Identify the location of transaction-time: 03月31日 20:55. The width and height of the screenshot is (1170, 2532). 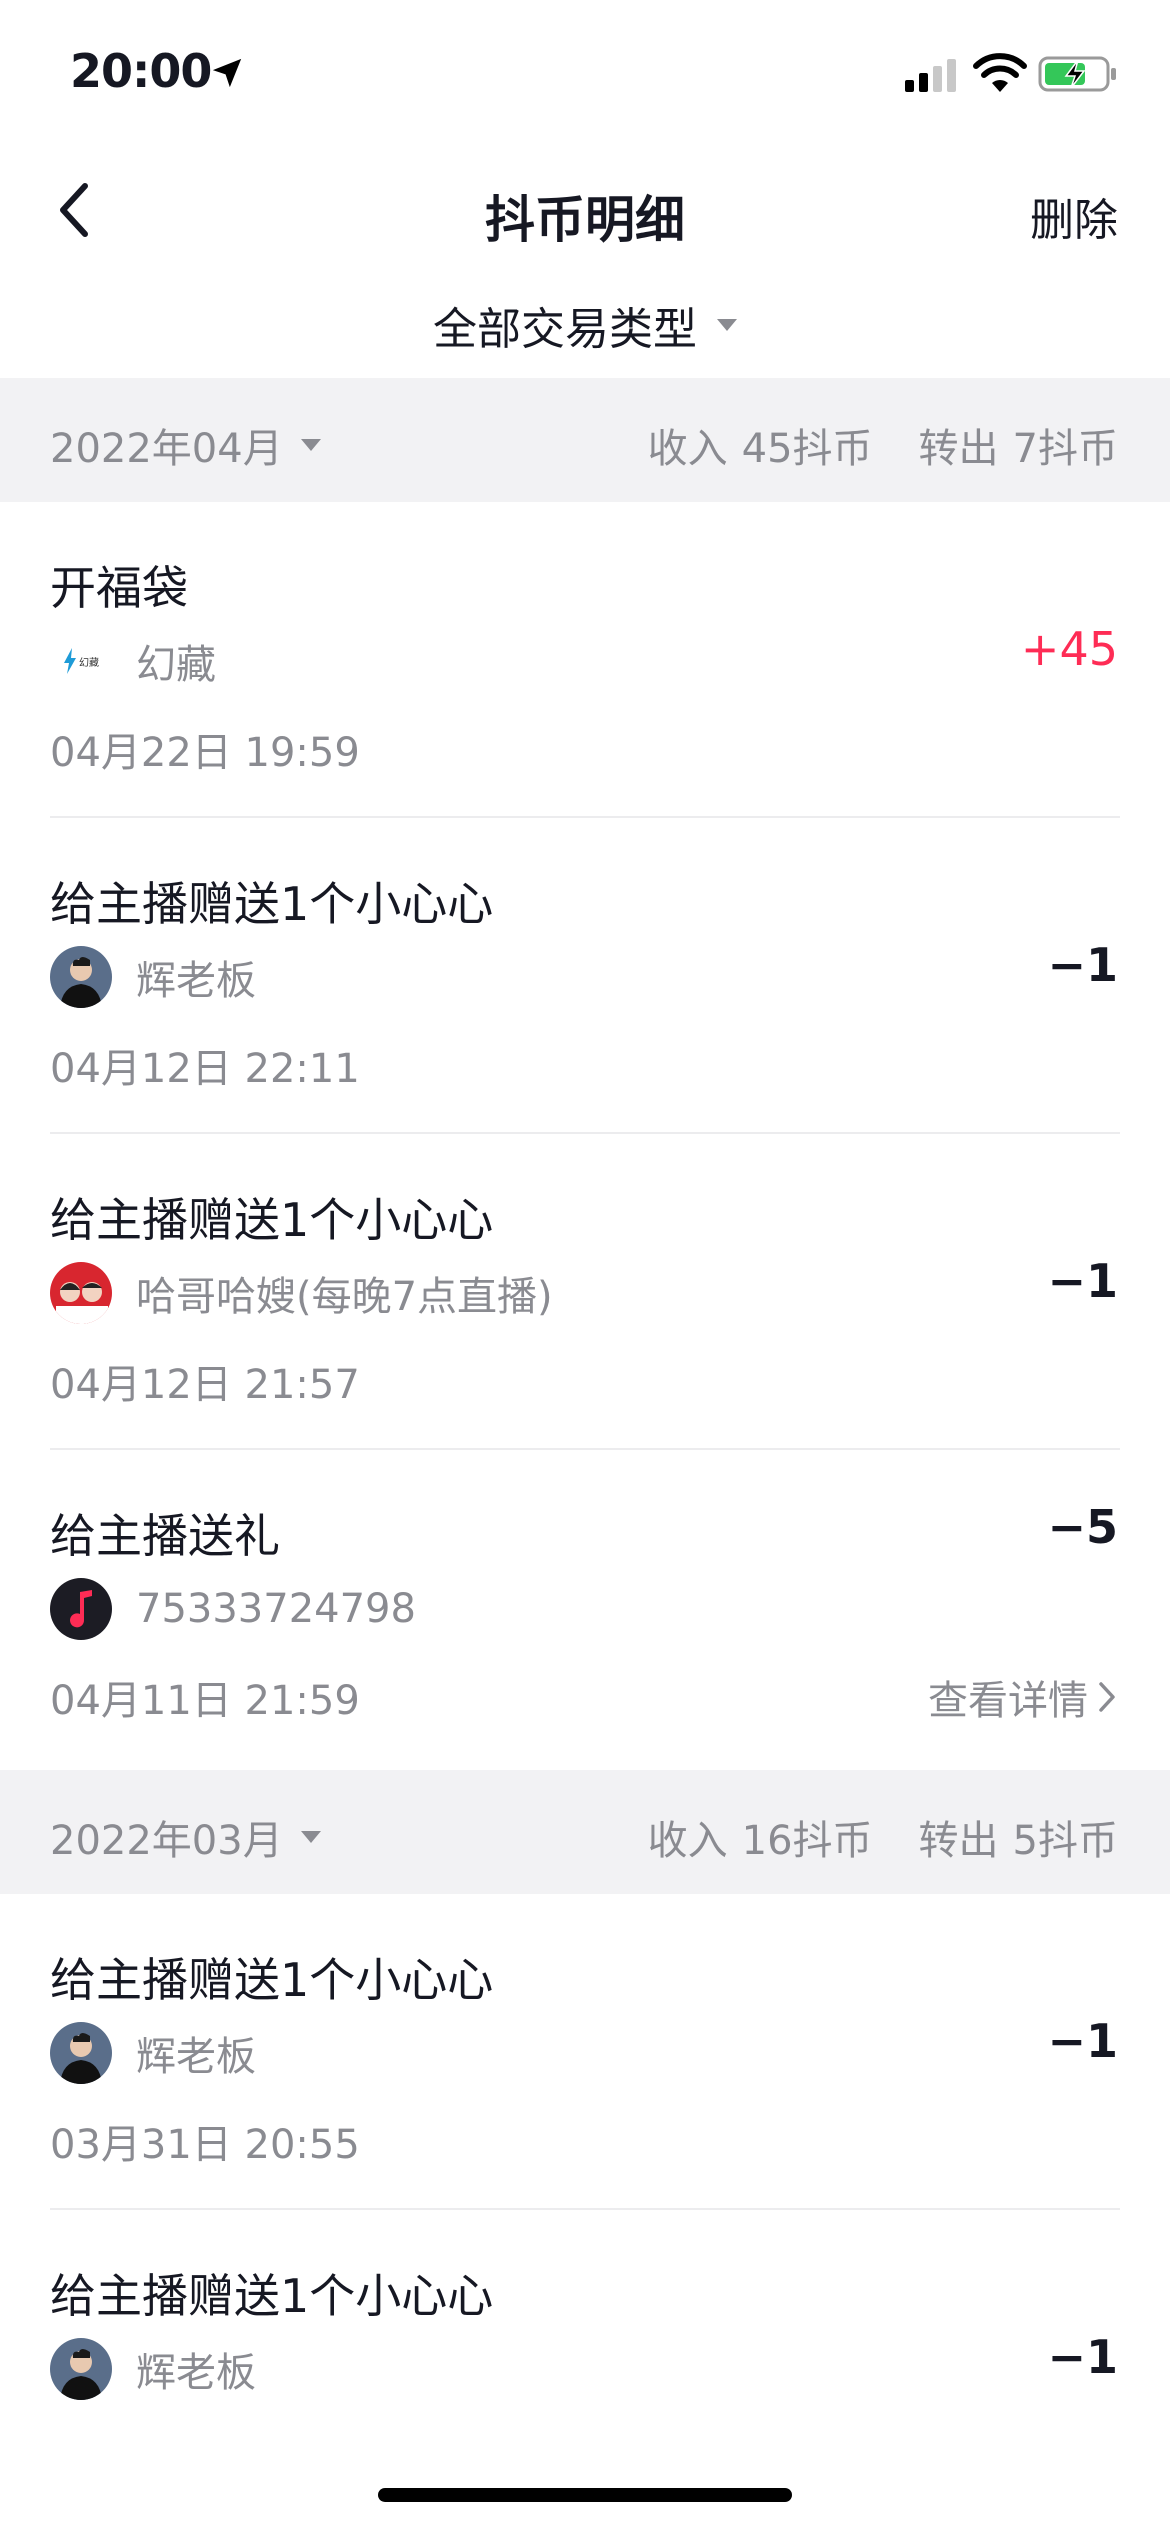
(205, 2145).